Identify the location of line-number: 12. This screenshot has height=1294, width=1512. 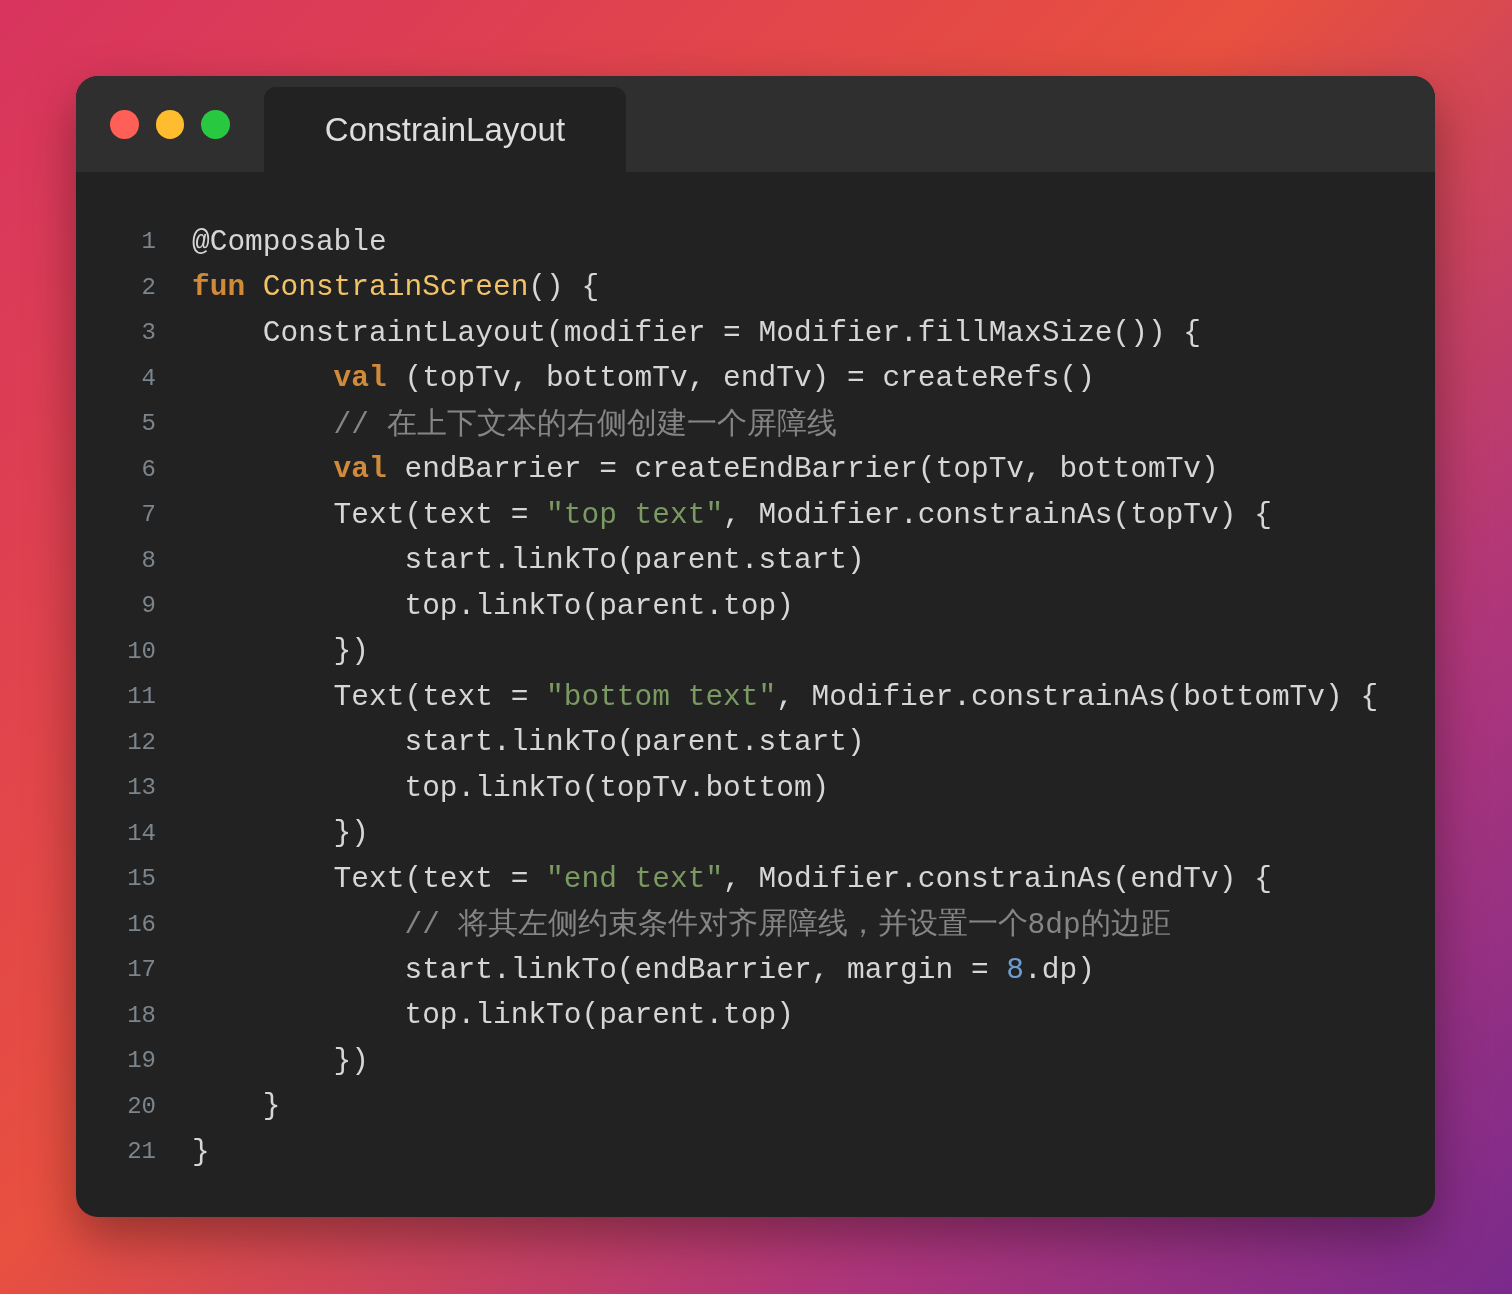
(141, 742).